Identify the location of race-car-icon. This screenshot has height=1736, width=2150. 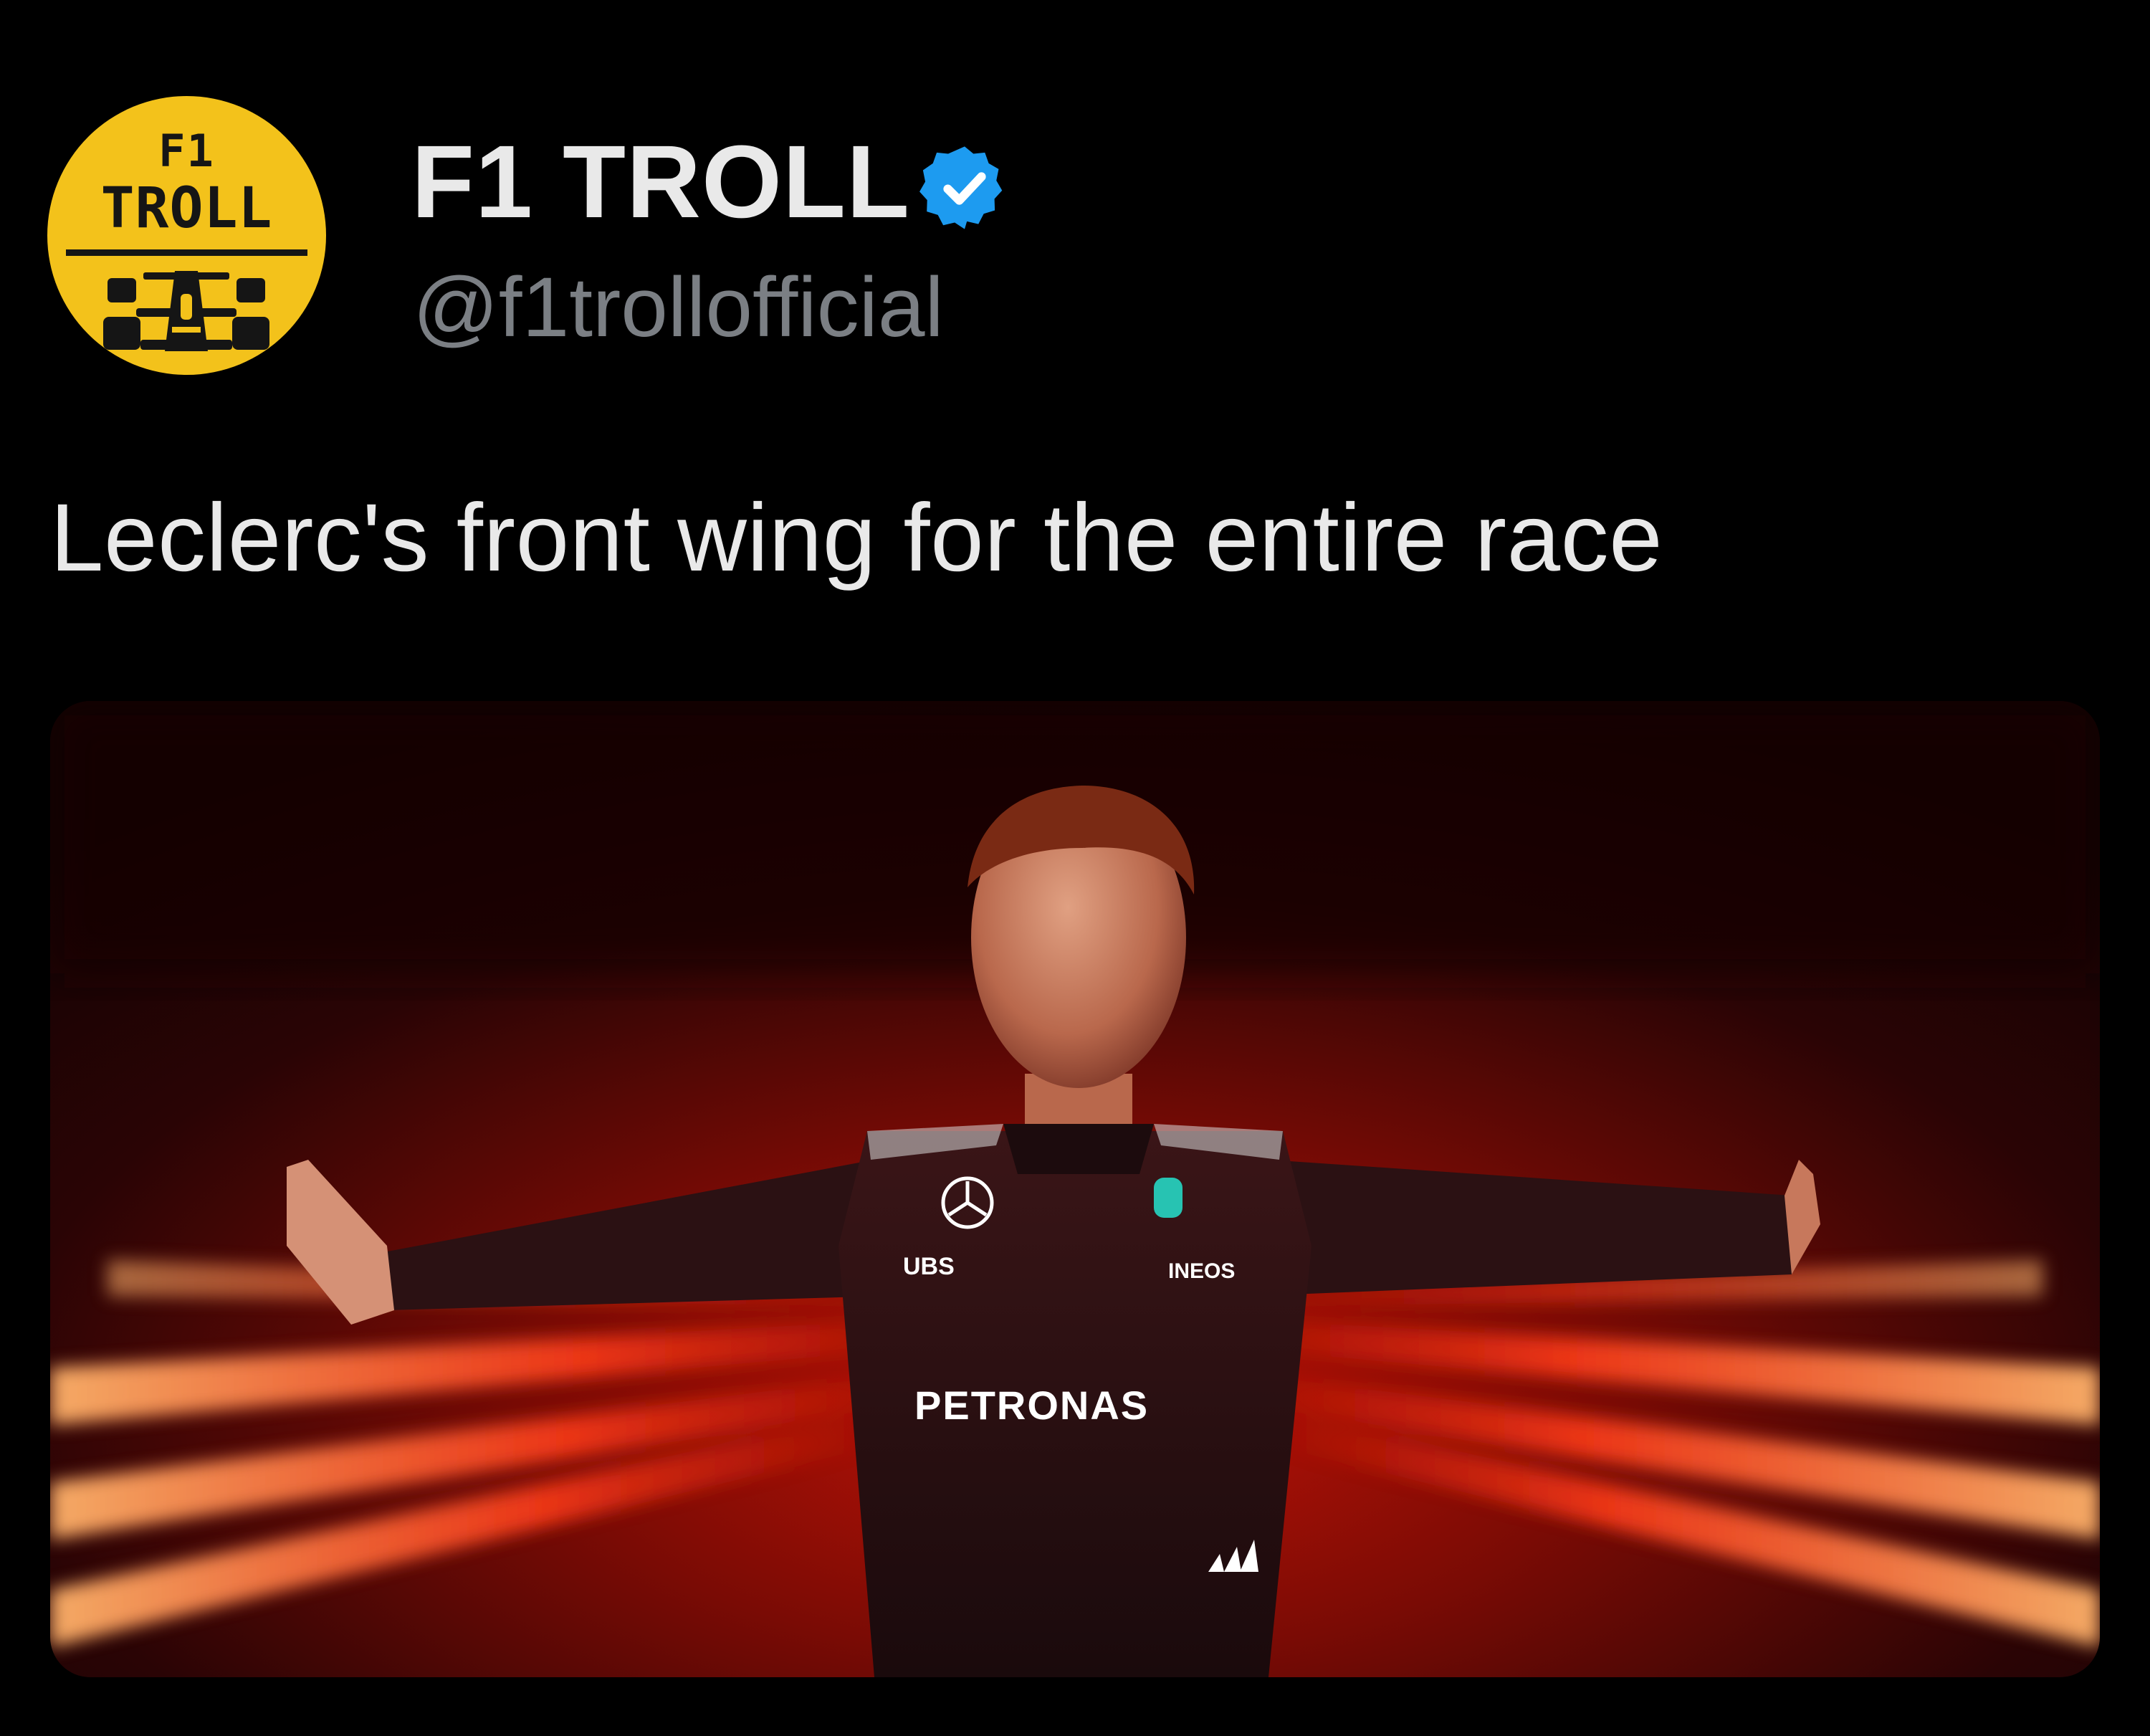
(186, 311).